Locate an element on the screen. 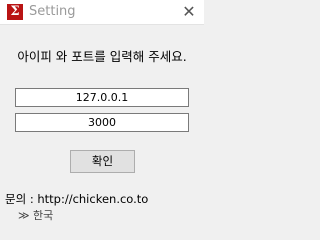 Image resolution: width=320 pixels, height=240 pixels. port-input is located at coordinates (102, 122).